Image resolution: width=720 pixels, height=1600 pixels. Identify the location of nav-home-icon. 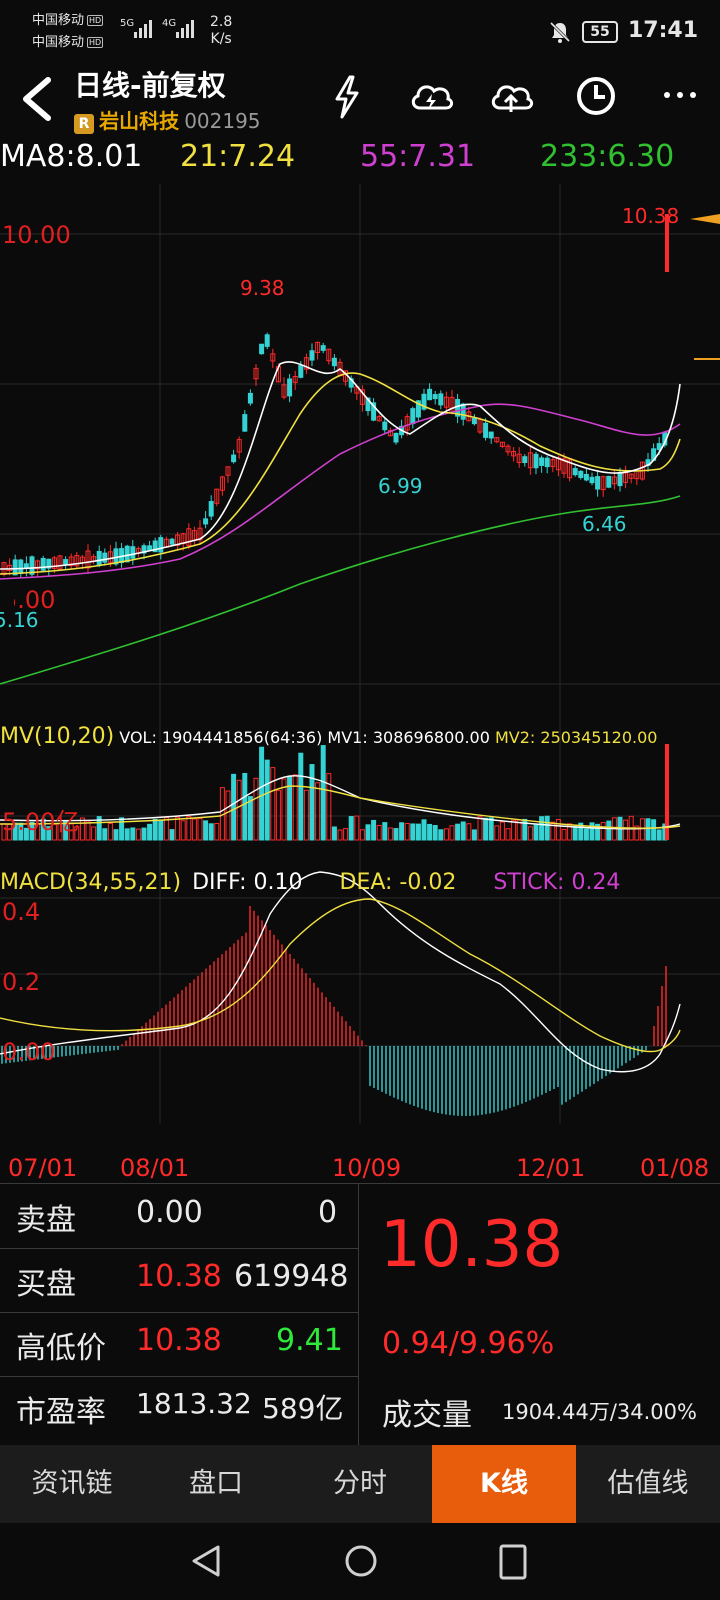
(361, 1561).